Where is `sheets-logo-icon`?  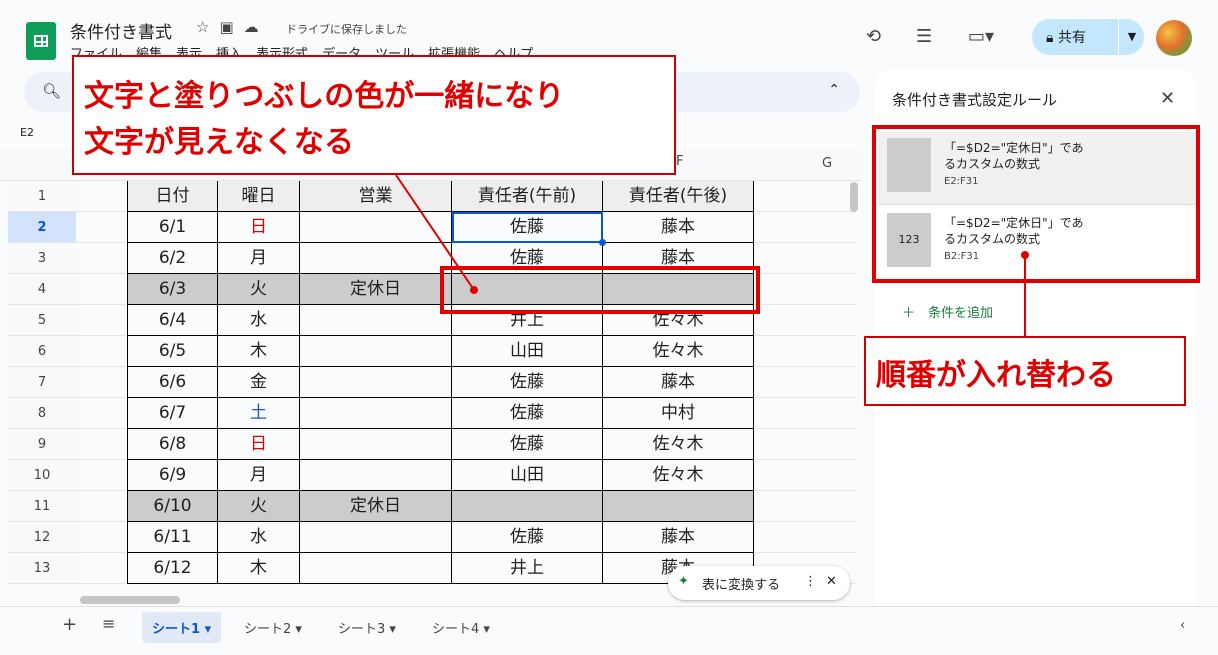
sheets-logo-icon is located at coordinates (41, 41).